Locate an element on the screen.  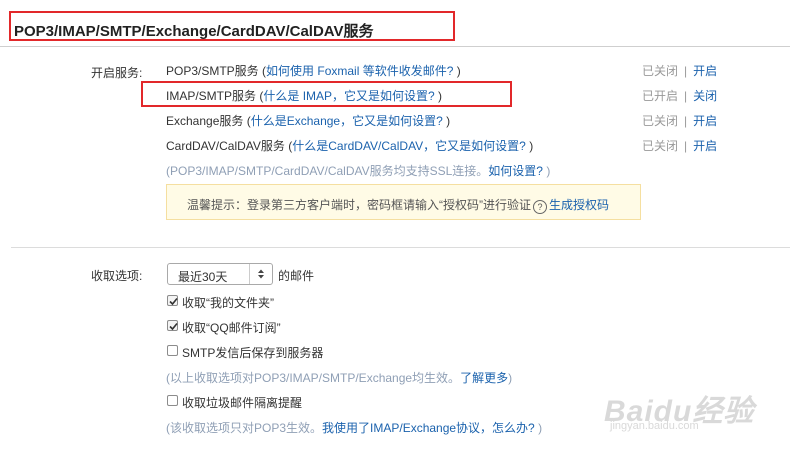
select-value: 最近30天 is located at coordinates (203, 277).